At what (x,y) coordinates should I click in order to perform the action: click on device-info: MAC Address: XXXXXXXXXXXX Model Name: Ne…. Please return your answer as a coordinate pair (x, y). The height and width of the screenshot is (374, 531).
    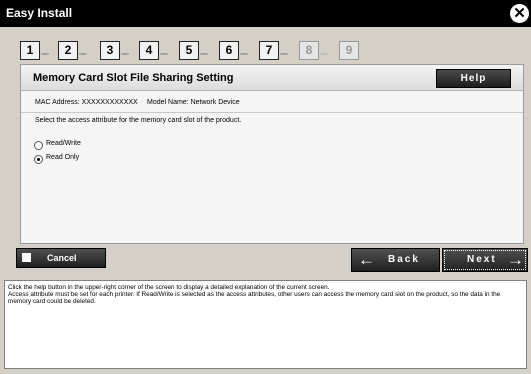
    Looking at the image, I should click on (272, 104).